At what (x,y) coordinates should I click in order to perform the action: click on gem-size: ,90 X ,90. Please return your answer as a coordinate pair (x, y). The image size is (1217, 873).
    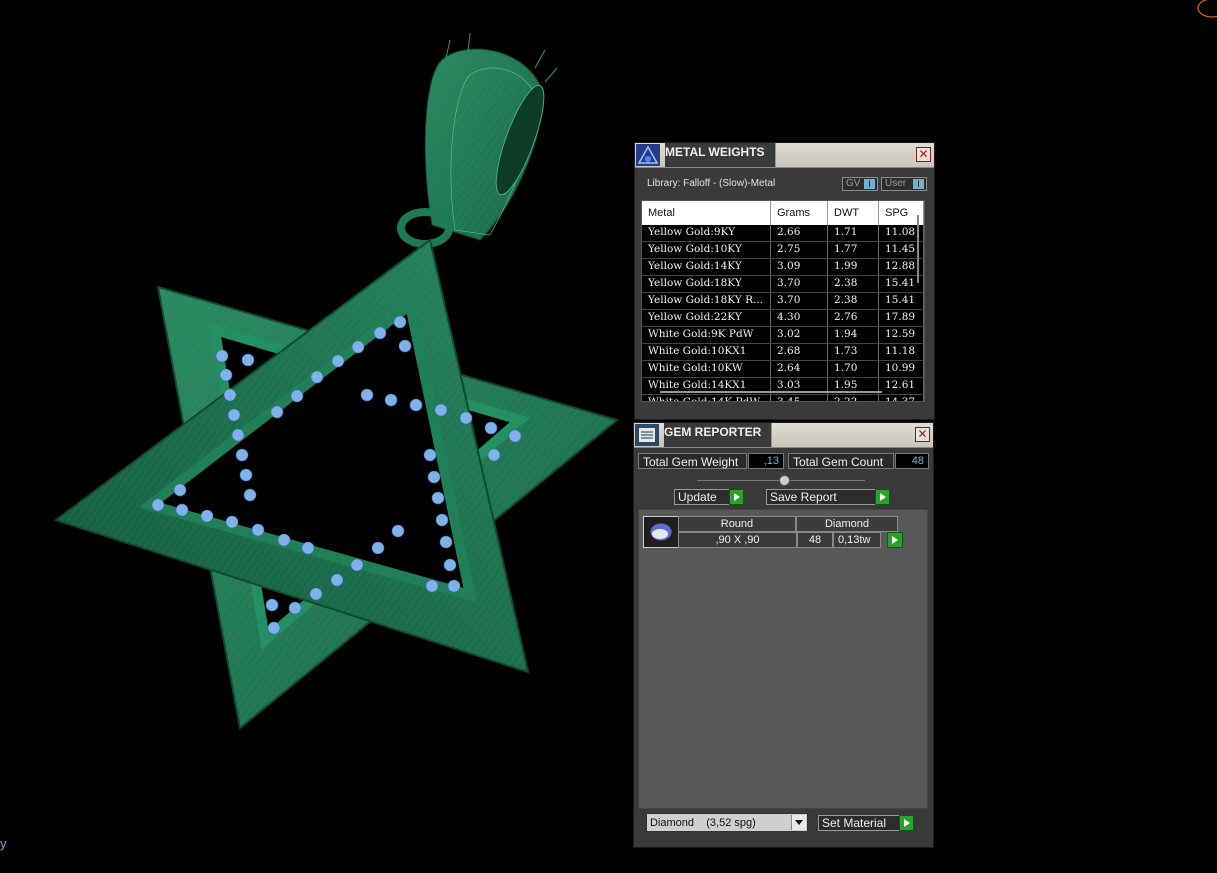
    Looking at the image, I should click on (737, 540).